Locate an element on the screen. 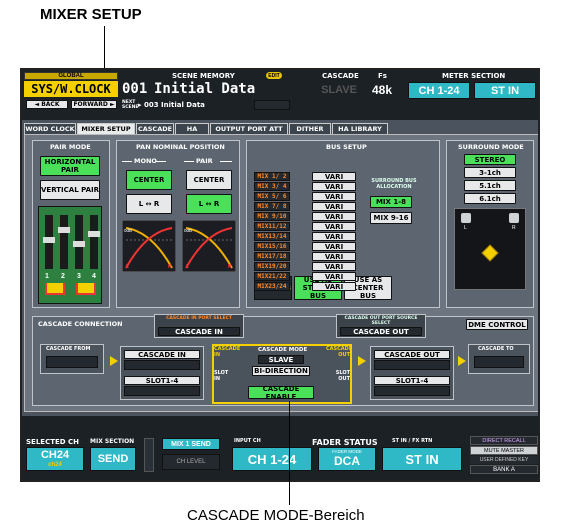  bus-mix-label: MIX23/24 is located at coordinates (272, 286).